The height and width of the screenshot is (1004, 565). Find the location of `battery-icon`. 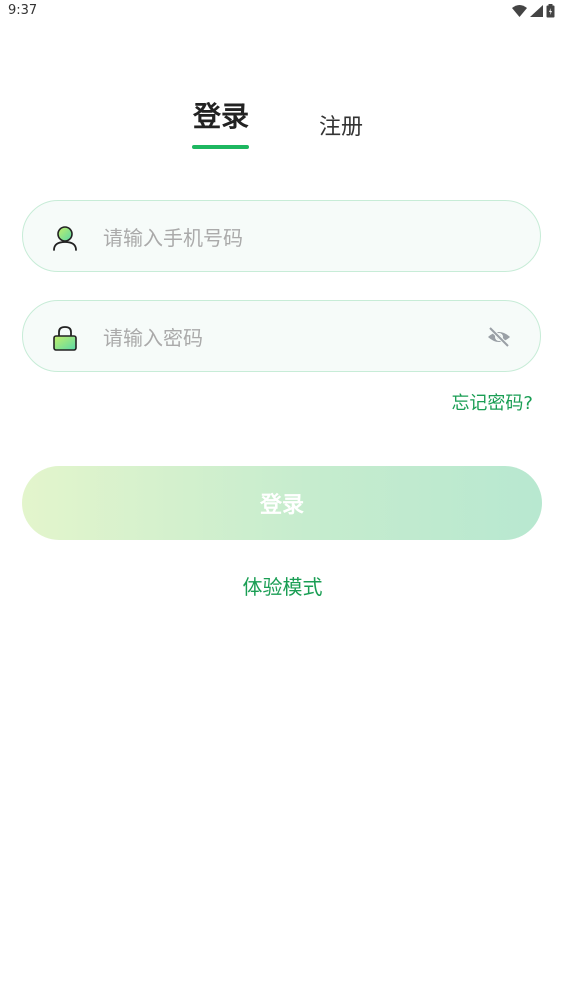

battery-icon is located at coordinates (550, 11).